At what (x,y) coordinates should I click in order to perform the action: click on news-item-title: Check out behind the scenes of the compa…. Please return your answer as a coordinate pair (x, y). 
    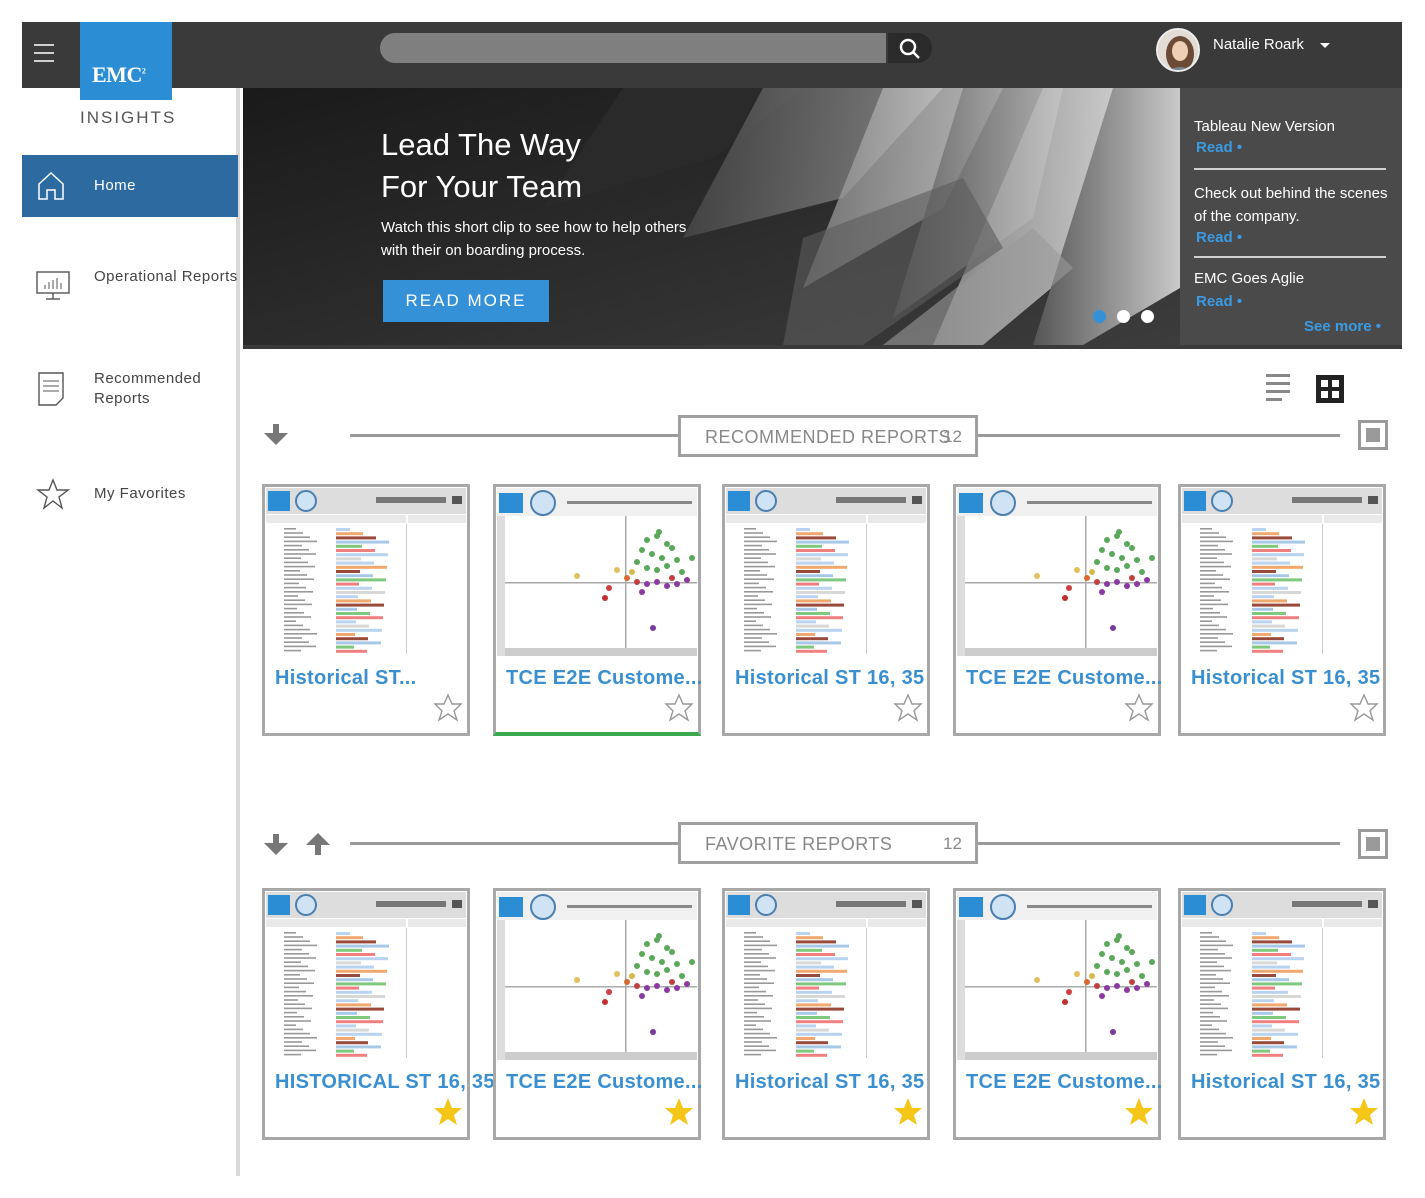
    Looking at the image, I should click on (1291, 205).